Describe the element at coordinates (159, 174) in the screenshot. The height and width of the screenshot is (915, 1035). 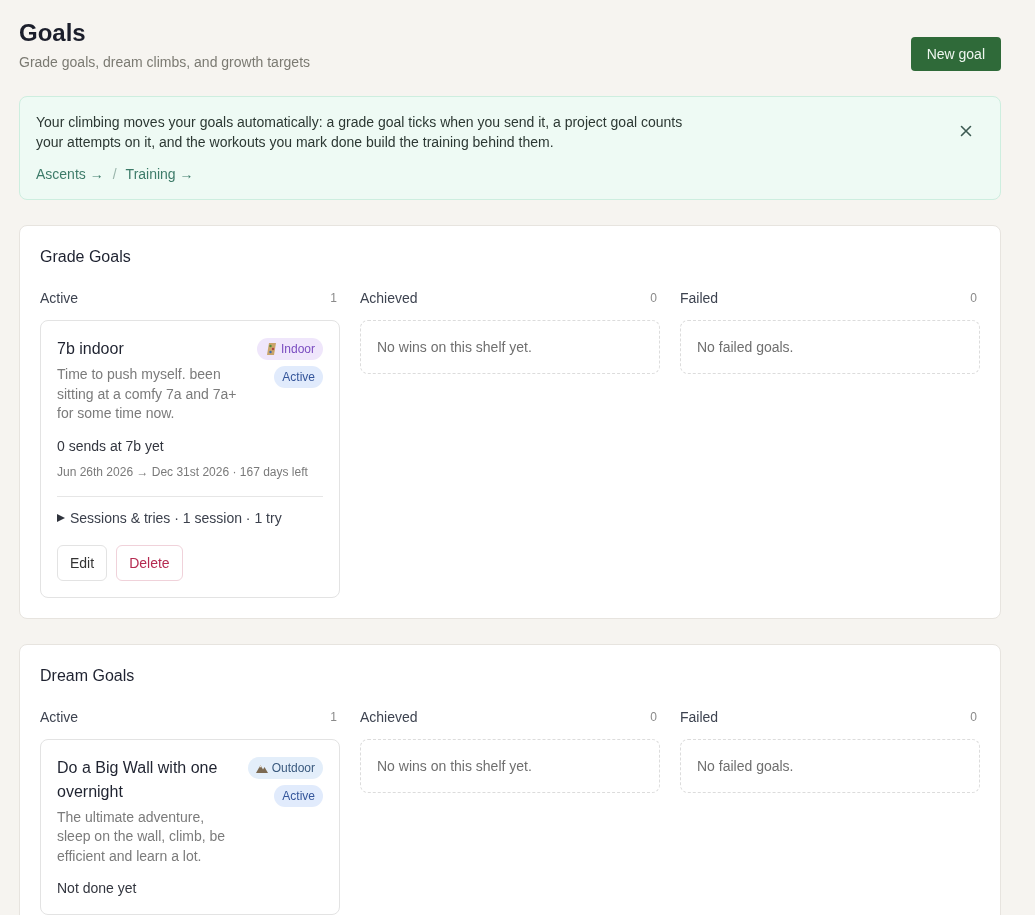
I see `banner-link: Training →` at that location.